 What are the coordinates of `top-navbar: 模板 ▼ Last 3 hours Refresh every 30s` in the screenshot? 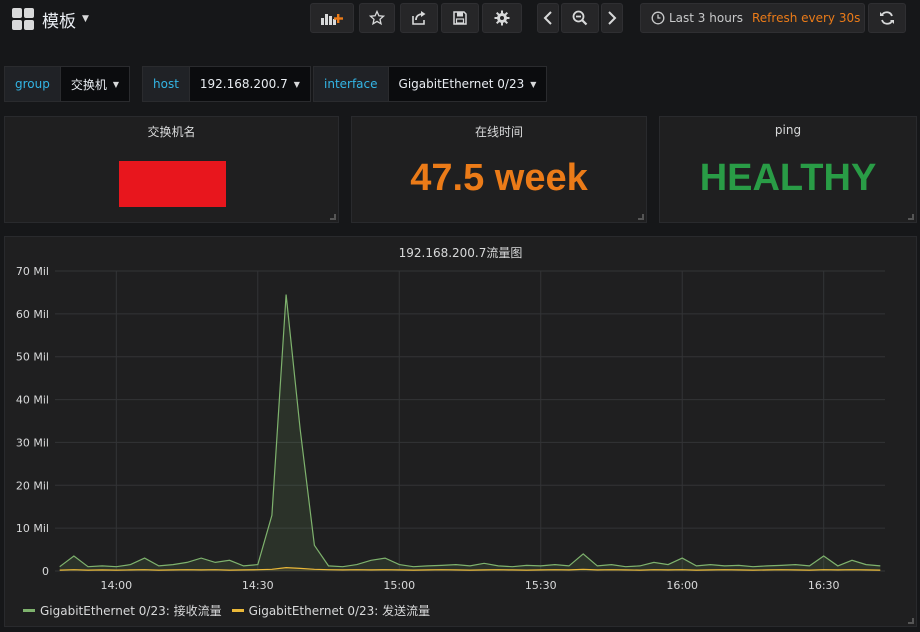 It's located at (460, 20).